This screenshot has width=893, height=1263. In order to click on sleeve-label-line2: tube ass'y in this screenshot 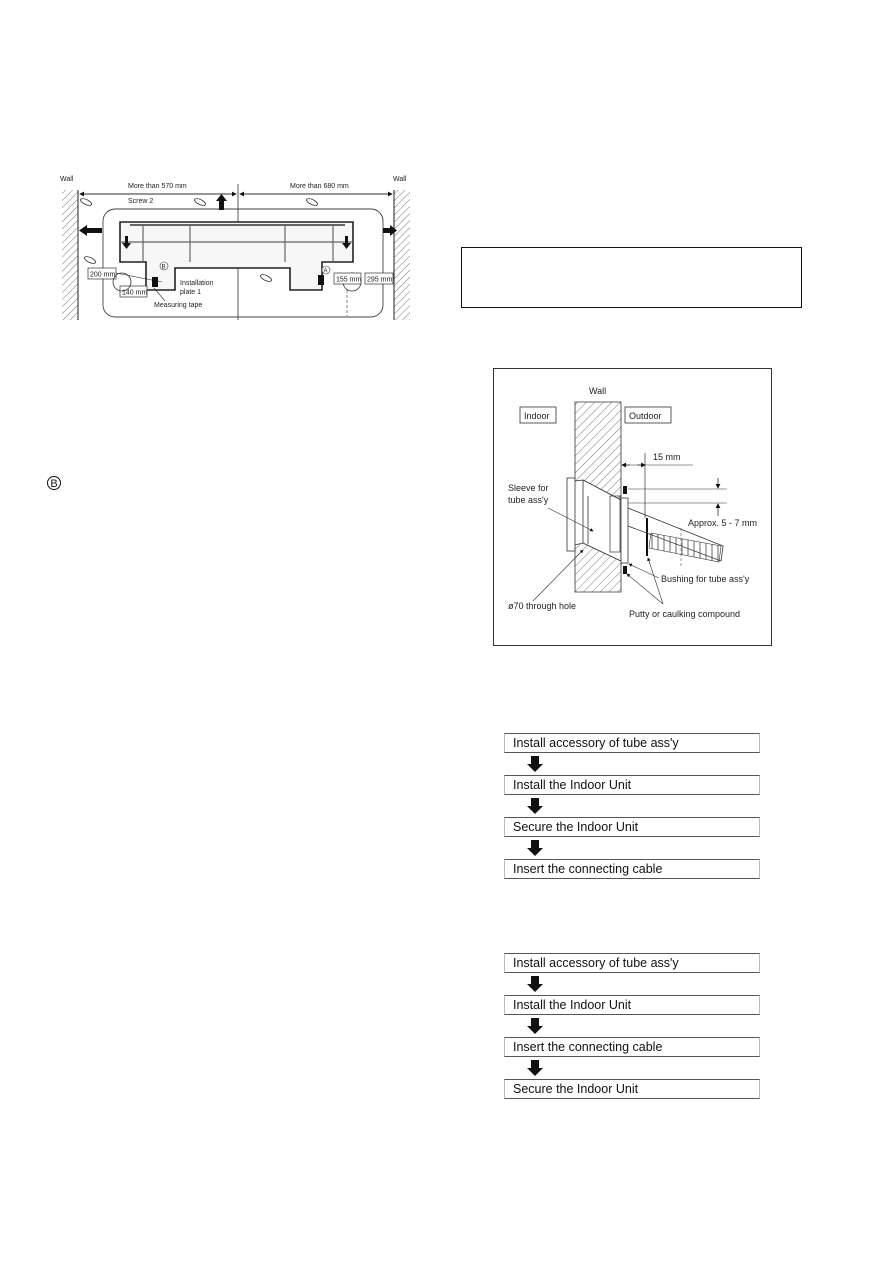, I will do `click(528, 500)`.